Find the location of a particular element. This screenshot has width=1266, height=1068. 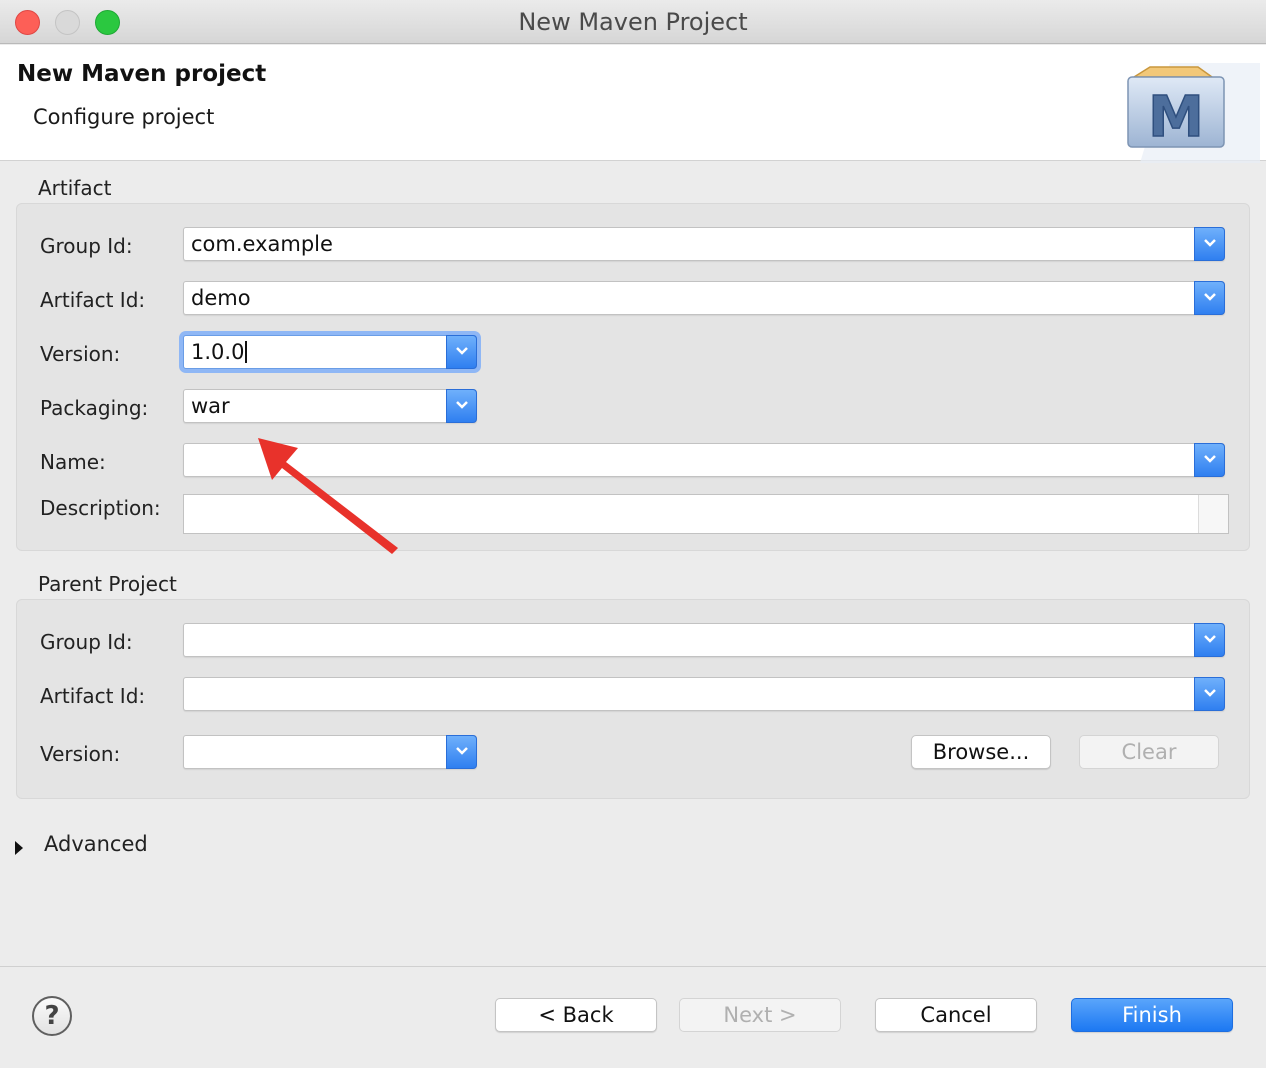

disclosure-triangle-icon is located at coordinates (19, 848).